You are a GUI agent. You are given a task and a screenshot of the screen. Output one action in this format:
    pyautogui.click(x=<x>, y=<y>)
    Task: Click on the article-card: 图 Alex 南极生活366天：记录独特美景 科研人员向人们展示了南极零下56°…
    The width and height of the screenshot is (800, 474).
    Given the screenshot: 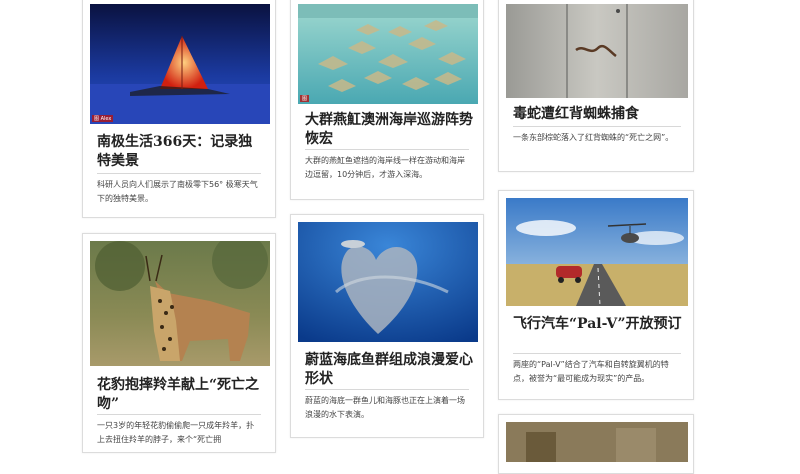 What is the action you would take?
    pyautogui.click(x=179, y=109)
    